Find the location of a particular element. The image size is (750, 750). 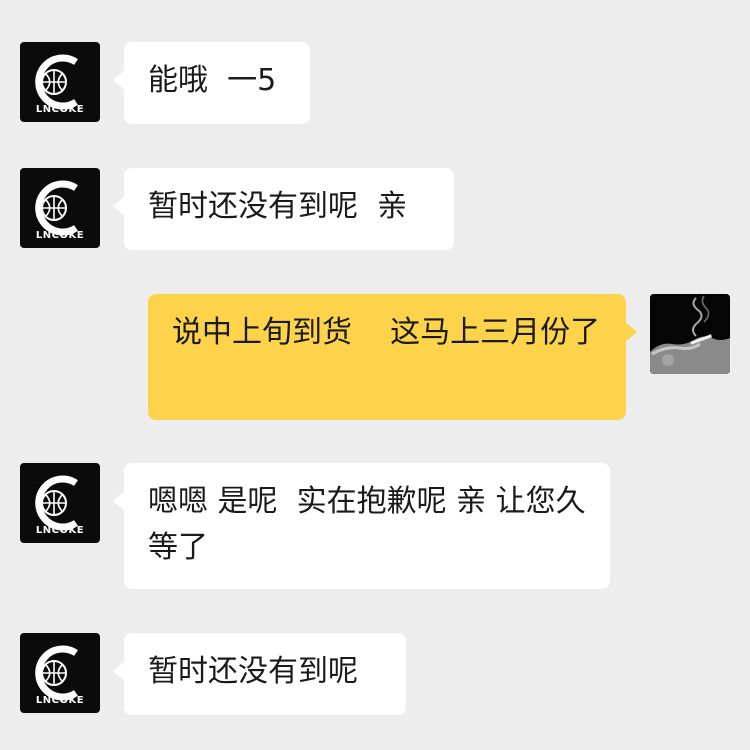

message-bubble-incoming: 能哦 一5 is located at coordinates (211, 83).